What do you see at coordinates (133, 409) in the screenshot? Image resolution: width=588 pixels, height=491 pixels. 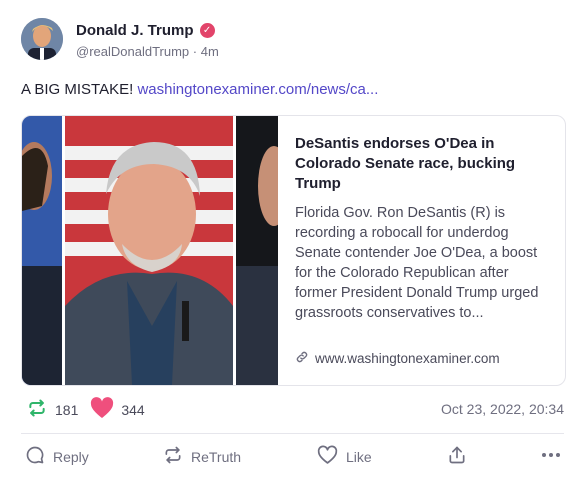 I see `like-count-value: 344` at bounding box center [133, 409].